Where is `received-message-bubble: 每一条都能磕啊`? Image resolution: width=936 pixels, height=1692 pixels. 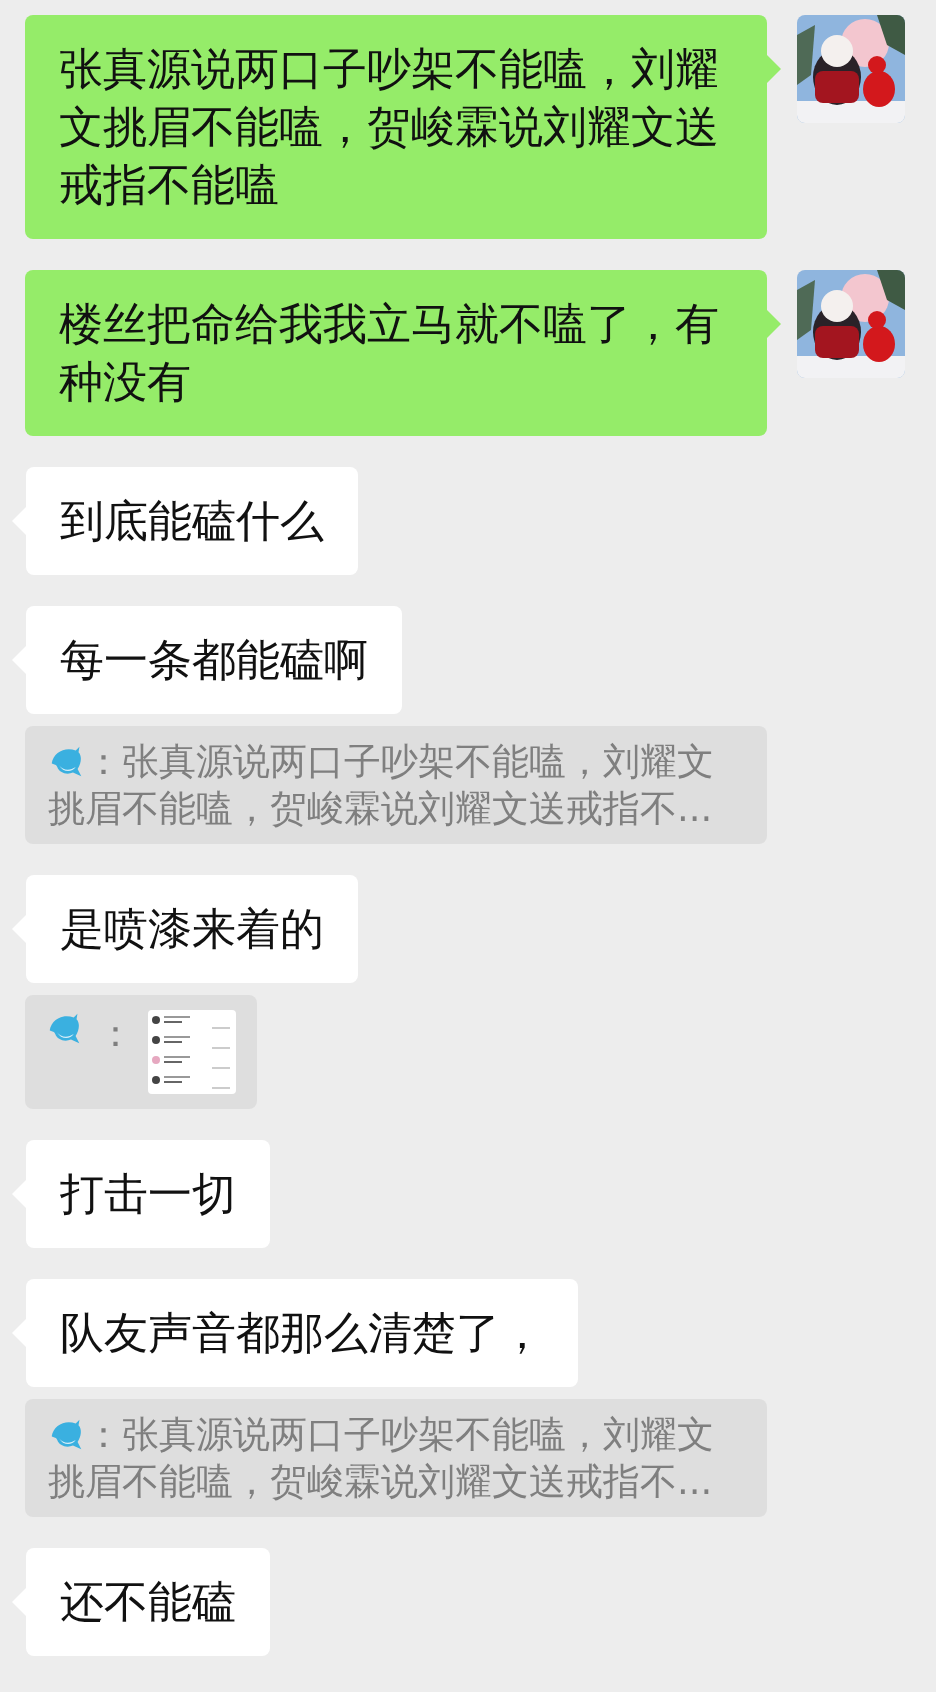 received-message-bubble: 每一条都能磕啊 is located at coordinates (214, 660).